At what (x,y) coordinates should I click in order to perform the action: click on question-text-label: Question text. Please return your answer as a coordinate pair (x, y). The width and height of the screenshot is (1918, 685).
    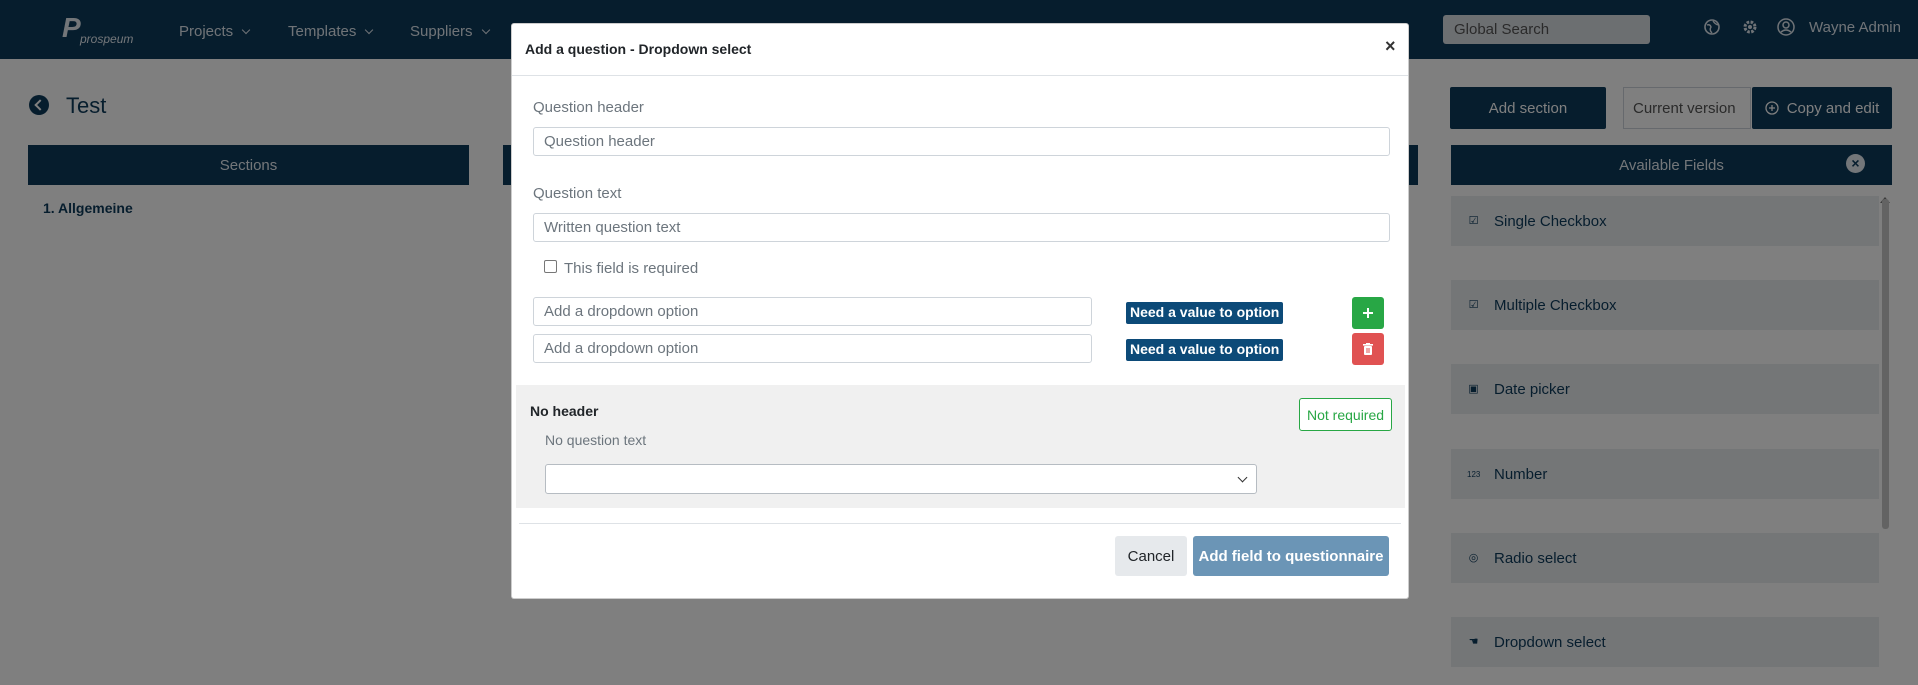
    Looking at the image, I should click on (577, 193).